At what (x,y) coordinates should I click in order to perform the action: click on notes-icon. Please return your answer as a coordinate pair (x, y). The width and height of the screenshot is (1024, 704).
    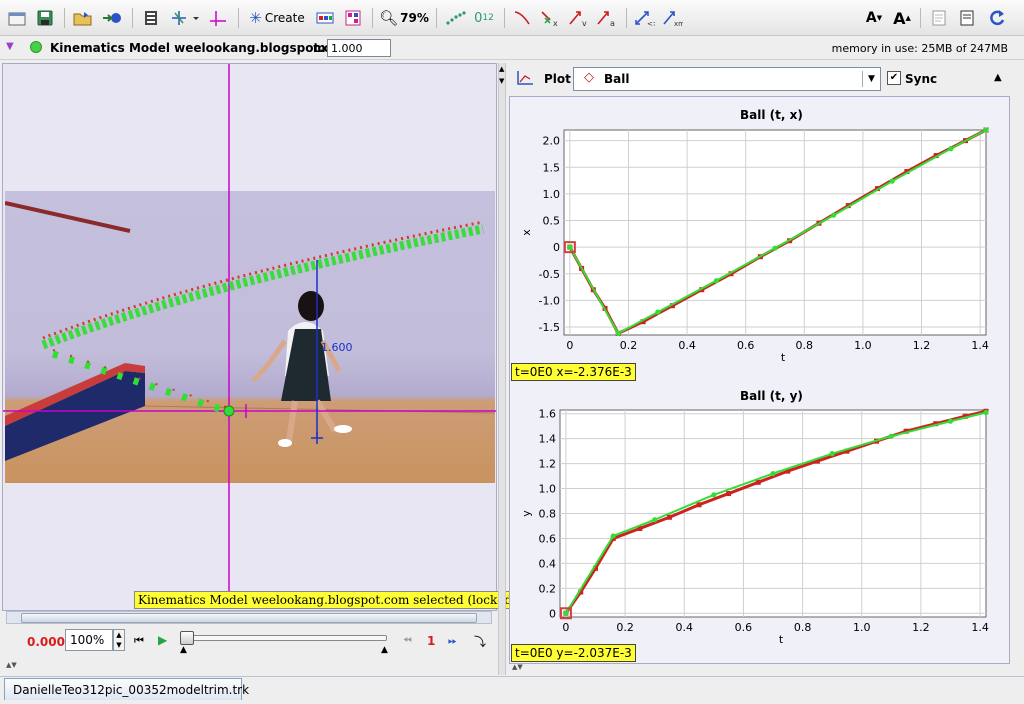
    Looking at the image, I should click on (939, 18).